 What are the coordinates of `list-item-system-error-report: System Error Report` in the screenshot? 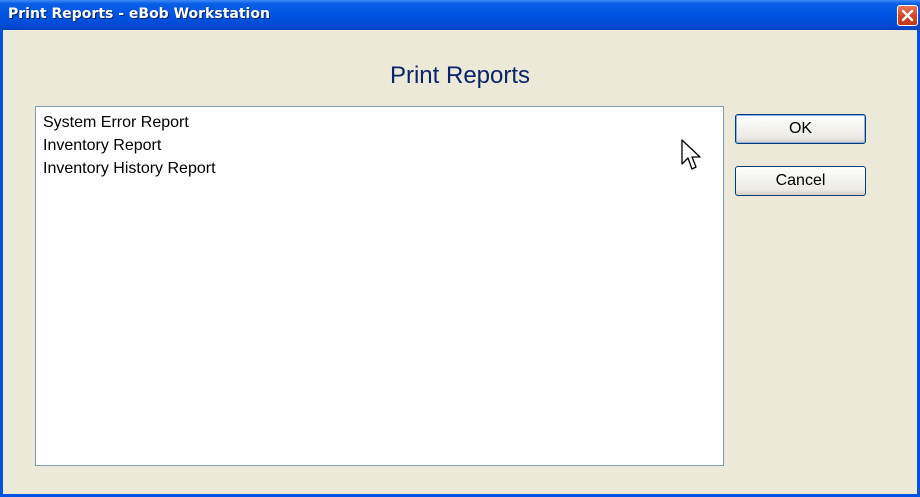 It's located at (116, 123).